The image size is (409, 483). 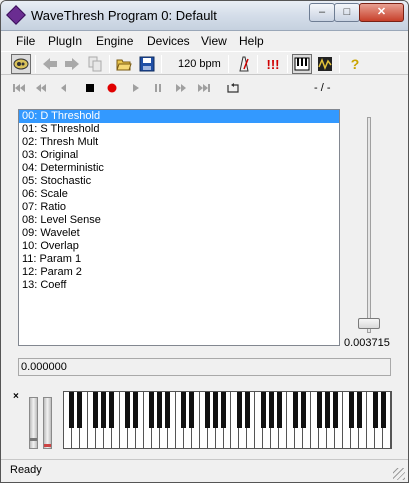 I want to click on app-diamond-icon, so click(x=16, y=15).